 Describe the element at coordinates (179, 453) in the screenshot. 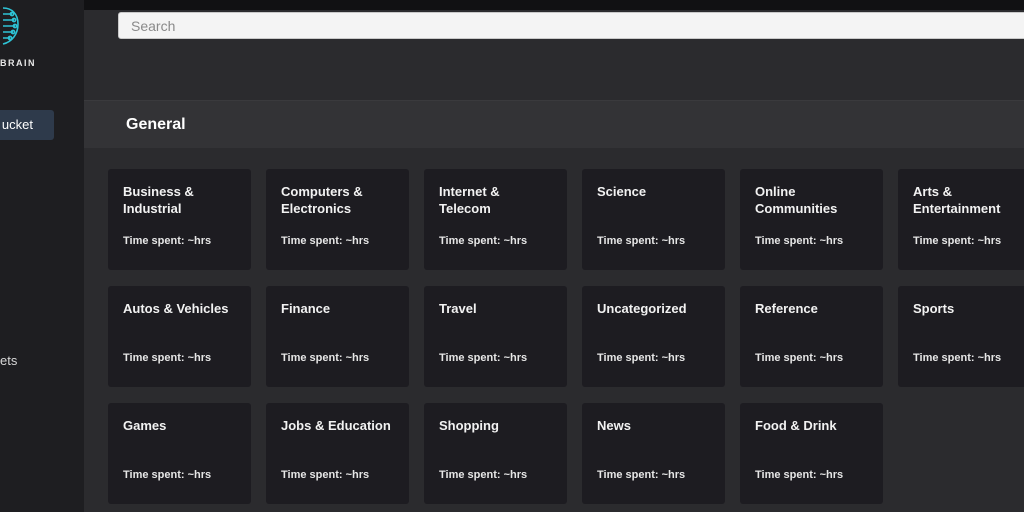

I see `category-card: Games Time spent: ~hrs` at that location.